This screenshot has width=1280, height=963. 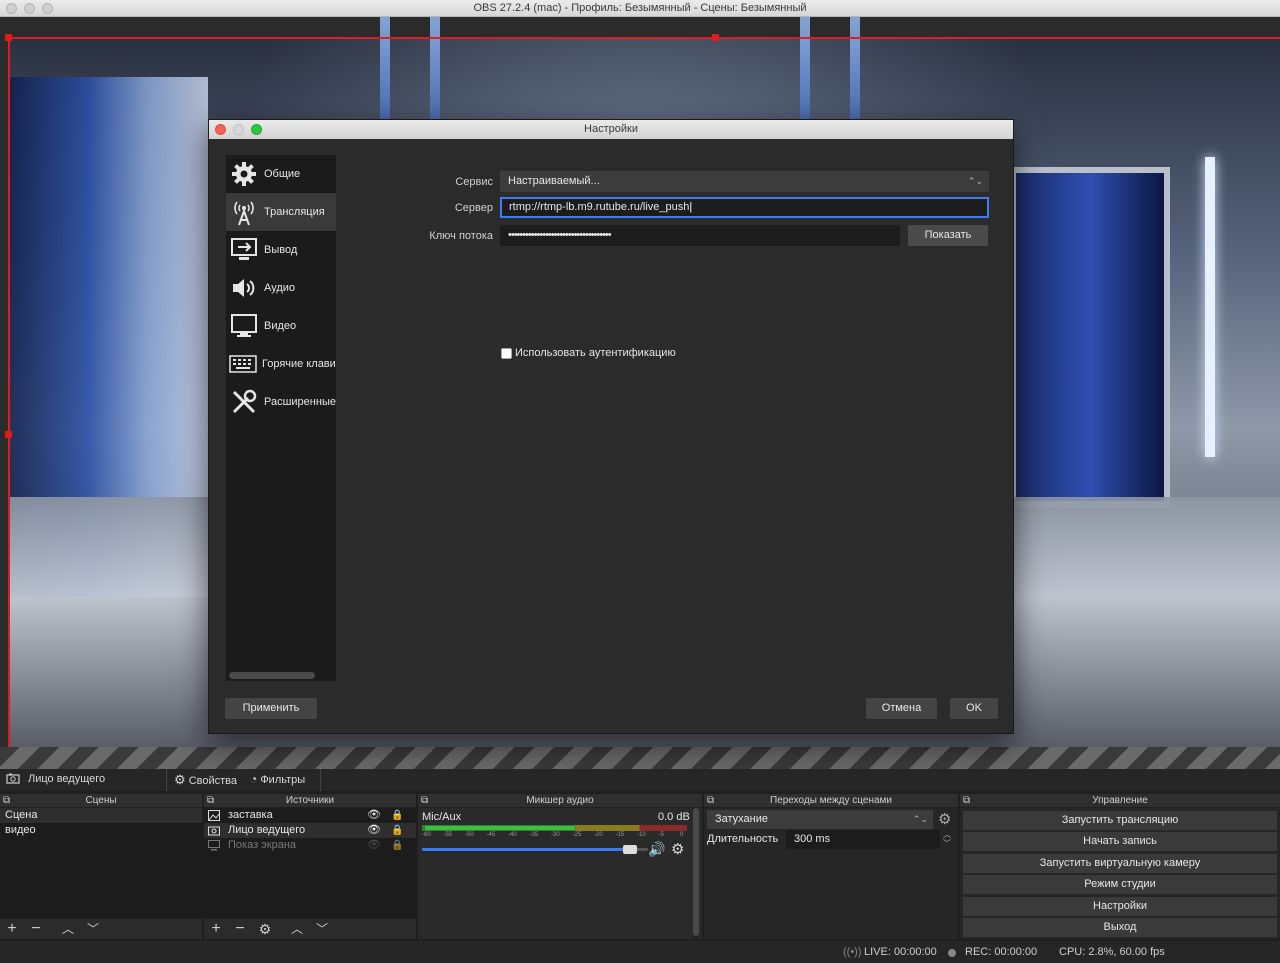 What do you see at coordinates (1120, 863) in the screenshot?
I see `start-virtual-camera-button: Запустить виртуальную камеру` at bounding box center [1120, 863].